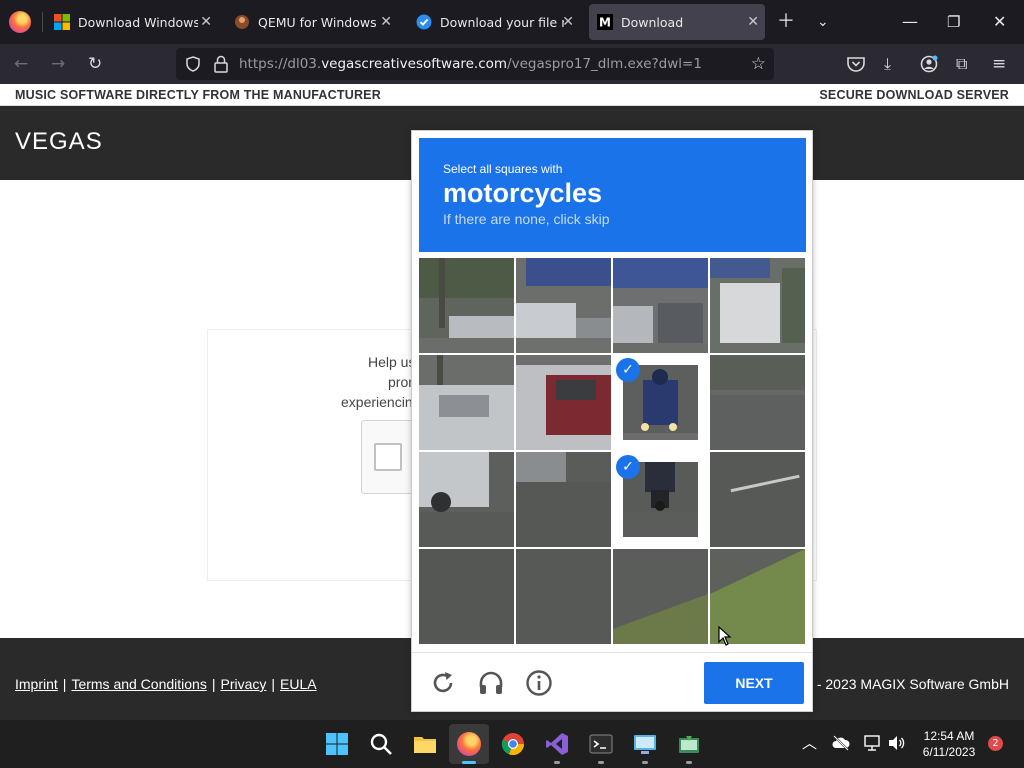 The height and width of the screenshot is (768, 1024). I want to click on extensions-puzzle-icon: ⧉, so click(961, 64).